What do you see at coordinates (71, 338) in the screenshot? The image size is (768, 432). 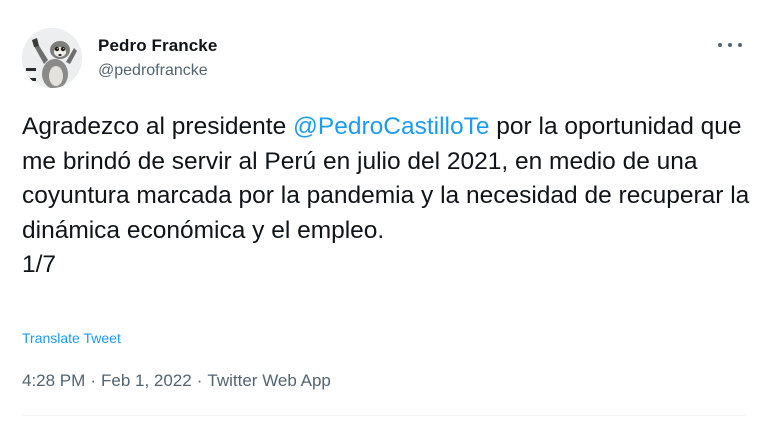 I see `translate-tweet-link: Translate Tweet` at bounding box center [71, 338].